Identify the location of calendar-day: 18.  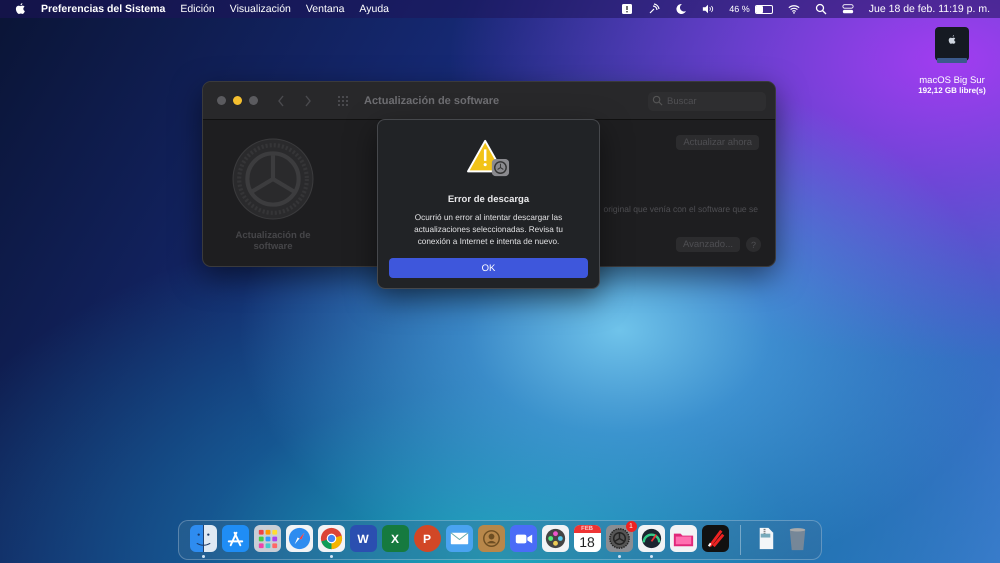
(587, 542).